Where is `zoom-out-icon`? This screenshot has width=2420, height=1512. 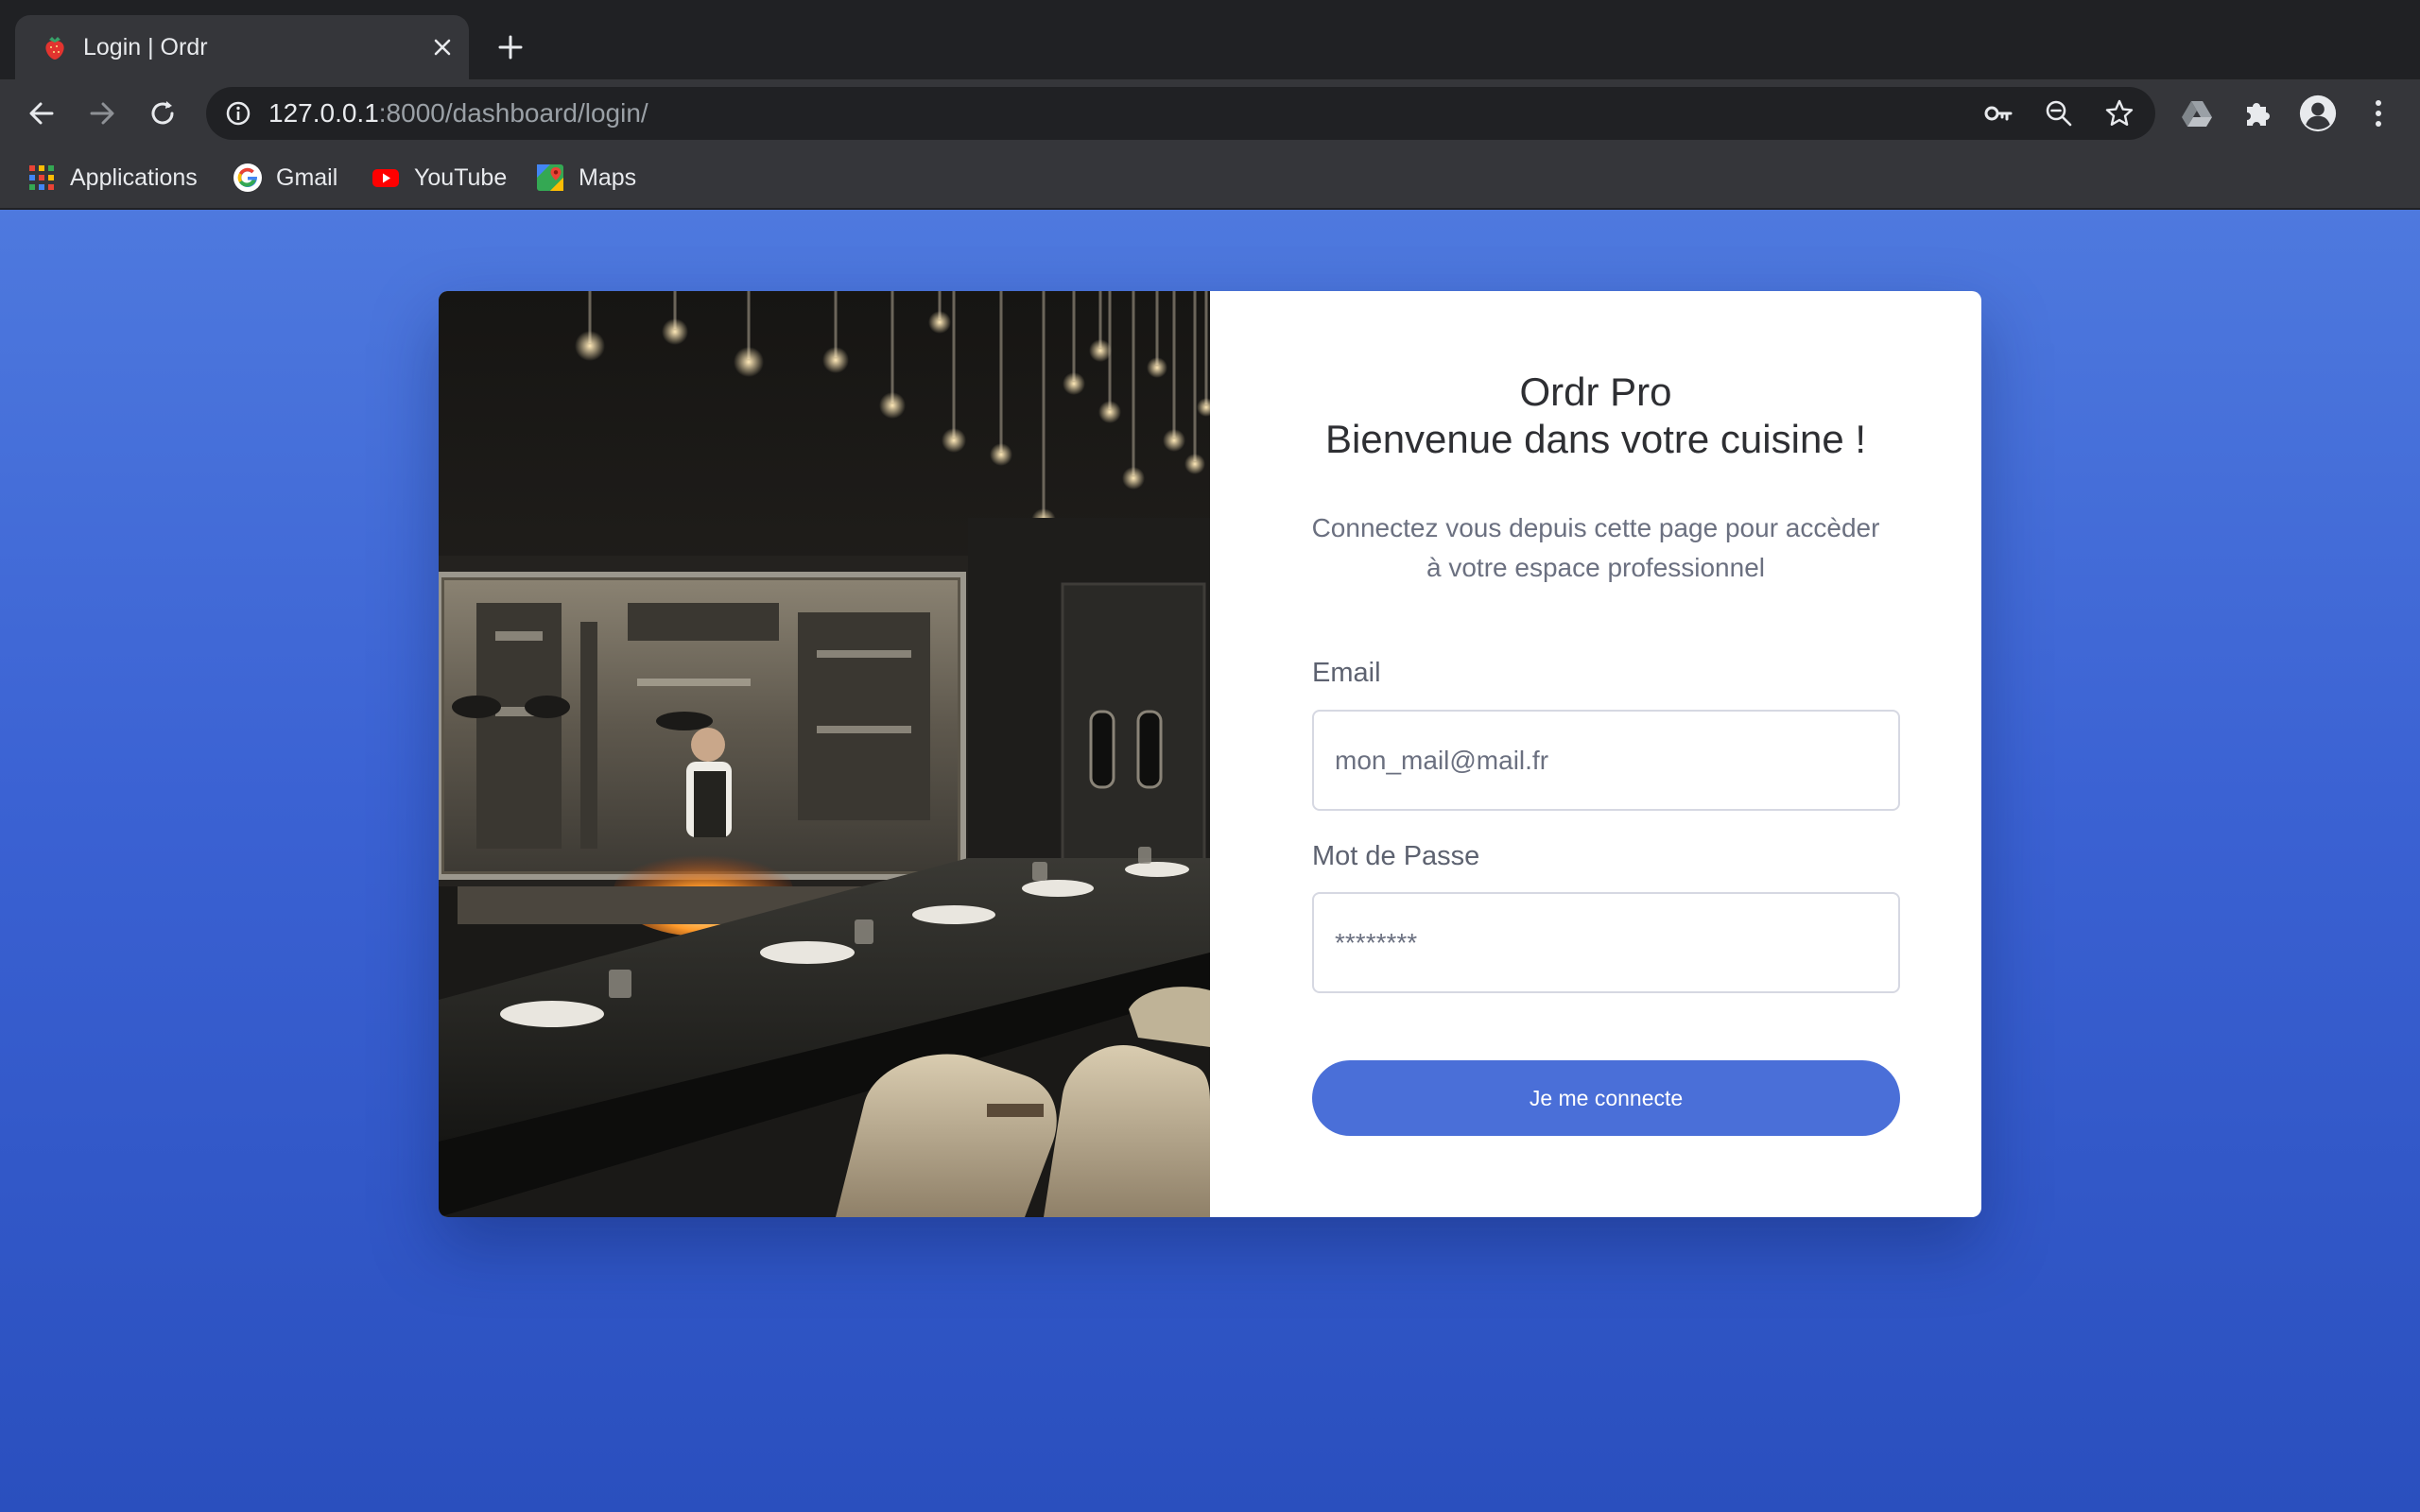 zoom-out-icon is located at coordinates (2059, 113).